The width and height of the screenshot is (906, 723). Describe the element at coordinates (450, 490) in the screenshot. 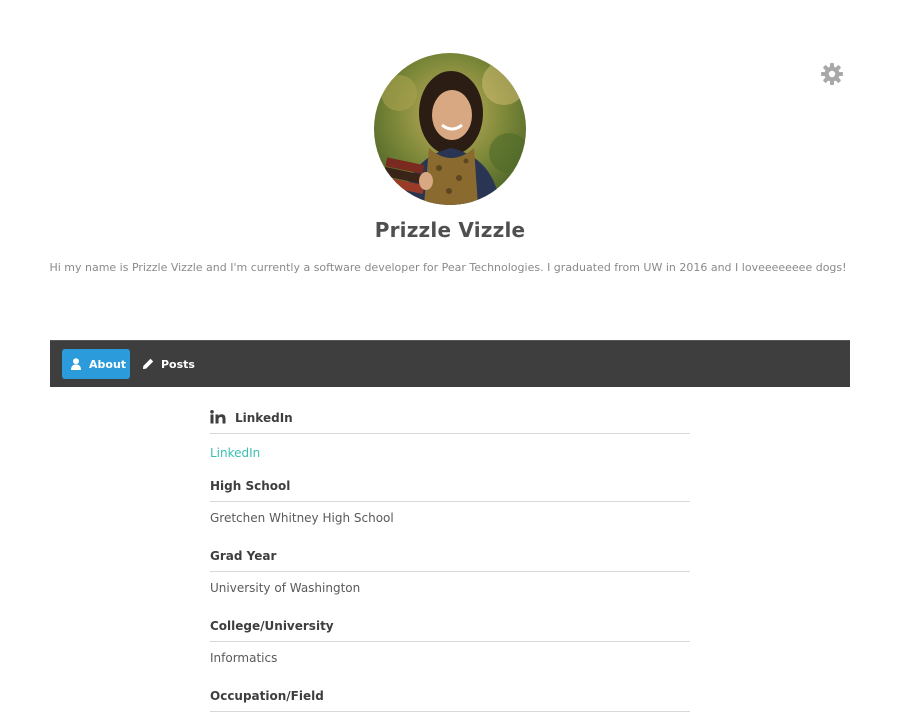

I see `high-school-header: High School` at that location.